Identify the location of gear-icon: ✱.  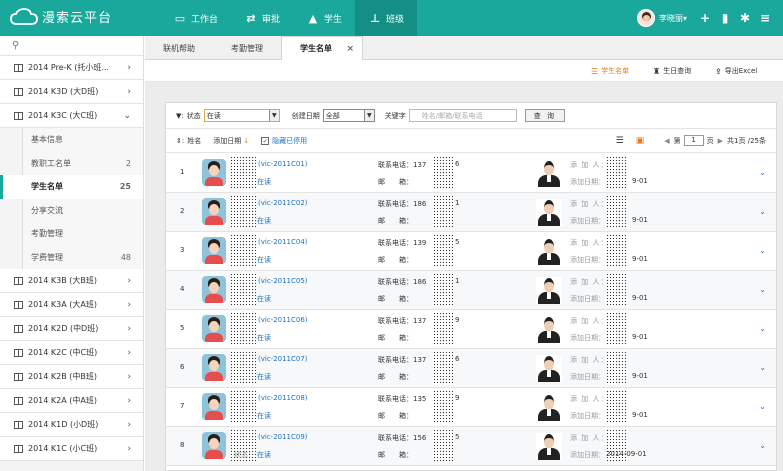
(745, 18).